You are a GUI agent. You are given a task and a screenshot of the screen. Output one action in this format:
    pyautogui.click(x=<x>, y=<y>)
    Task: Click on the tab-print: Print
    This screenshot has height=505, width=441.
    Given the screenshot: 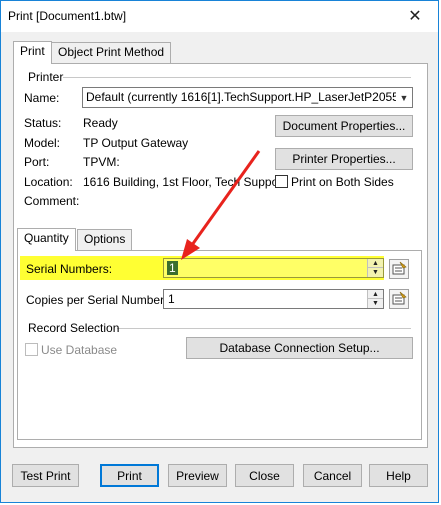 What is the action you would take?
    pyautogui.click(x=32, y=52)
    